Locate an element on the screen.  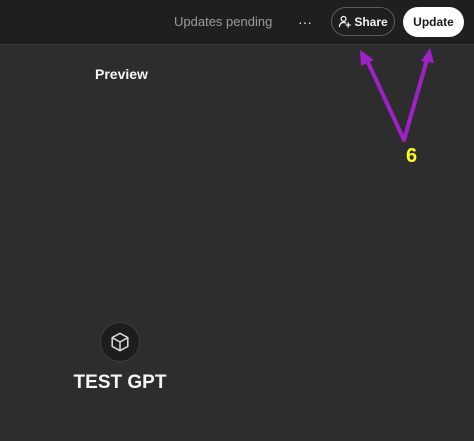
ellipsis-icon: ··· is located at coordinates (305, 22).